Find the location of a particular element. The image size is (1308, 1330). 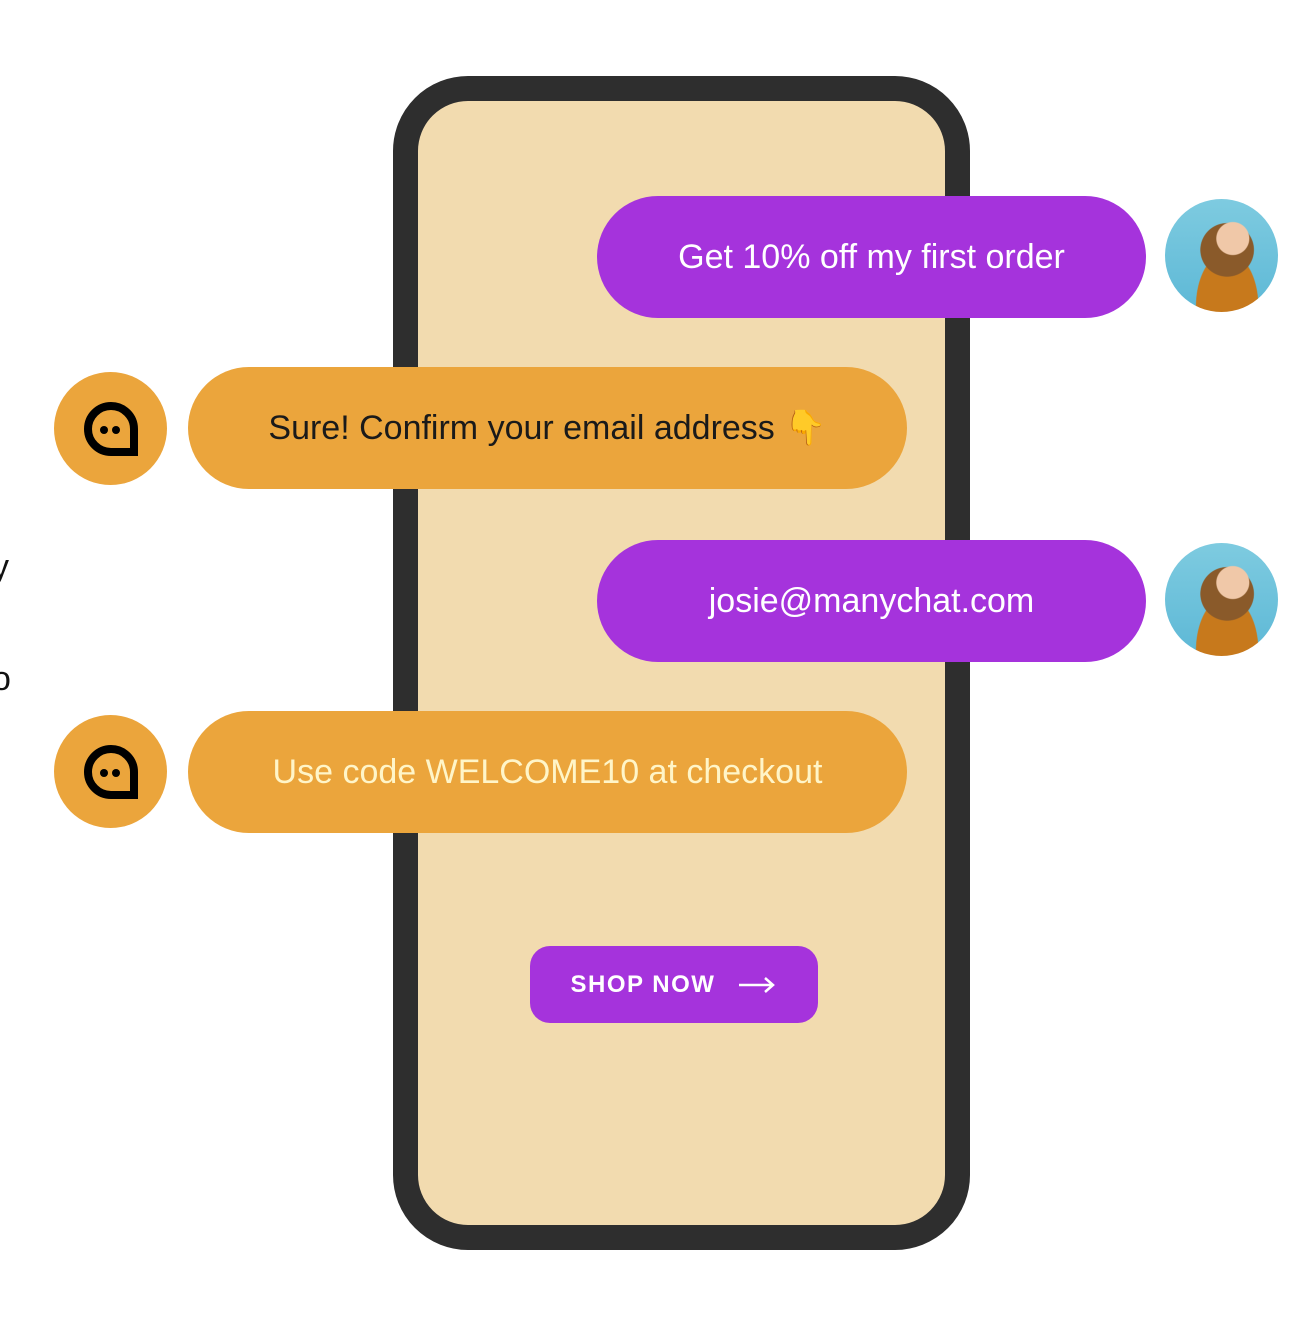

message-text: Use code WELCOME10 at checkout is located at coordinates (547, 771).